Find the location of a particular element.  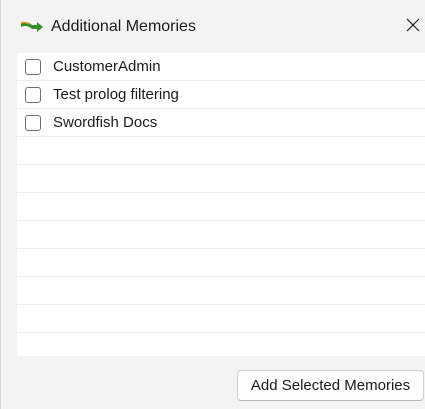

memory-label: Swordfish Docs is located at coordinates (105, 122).